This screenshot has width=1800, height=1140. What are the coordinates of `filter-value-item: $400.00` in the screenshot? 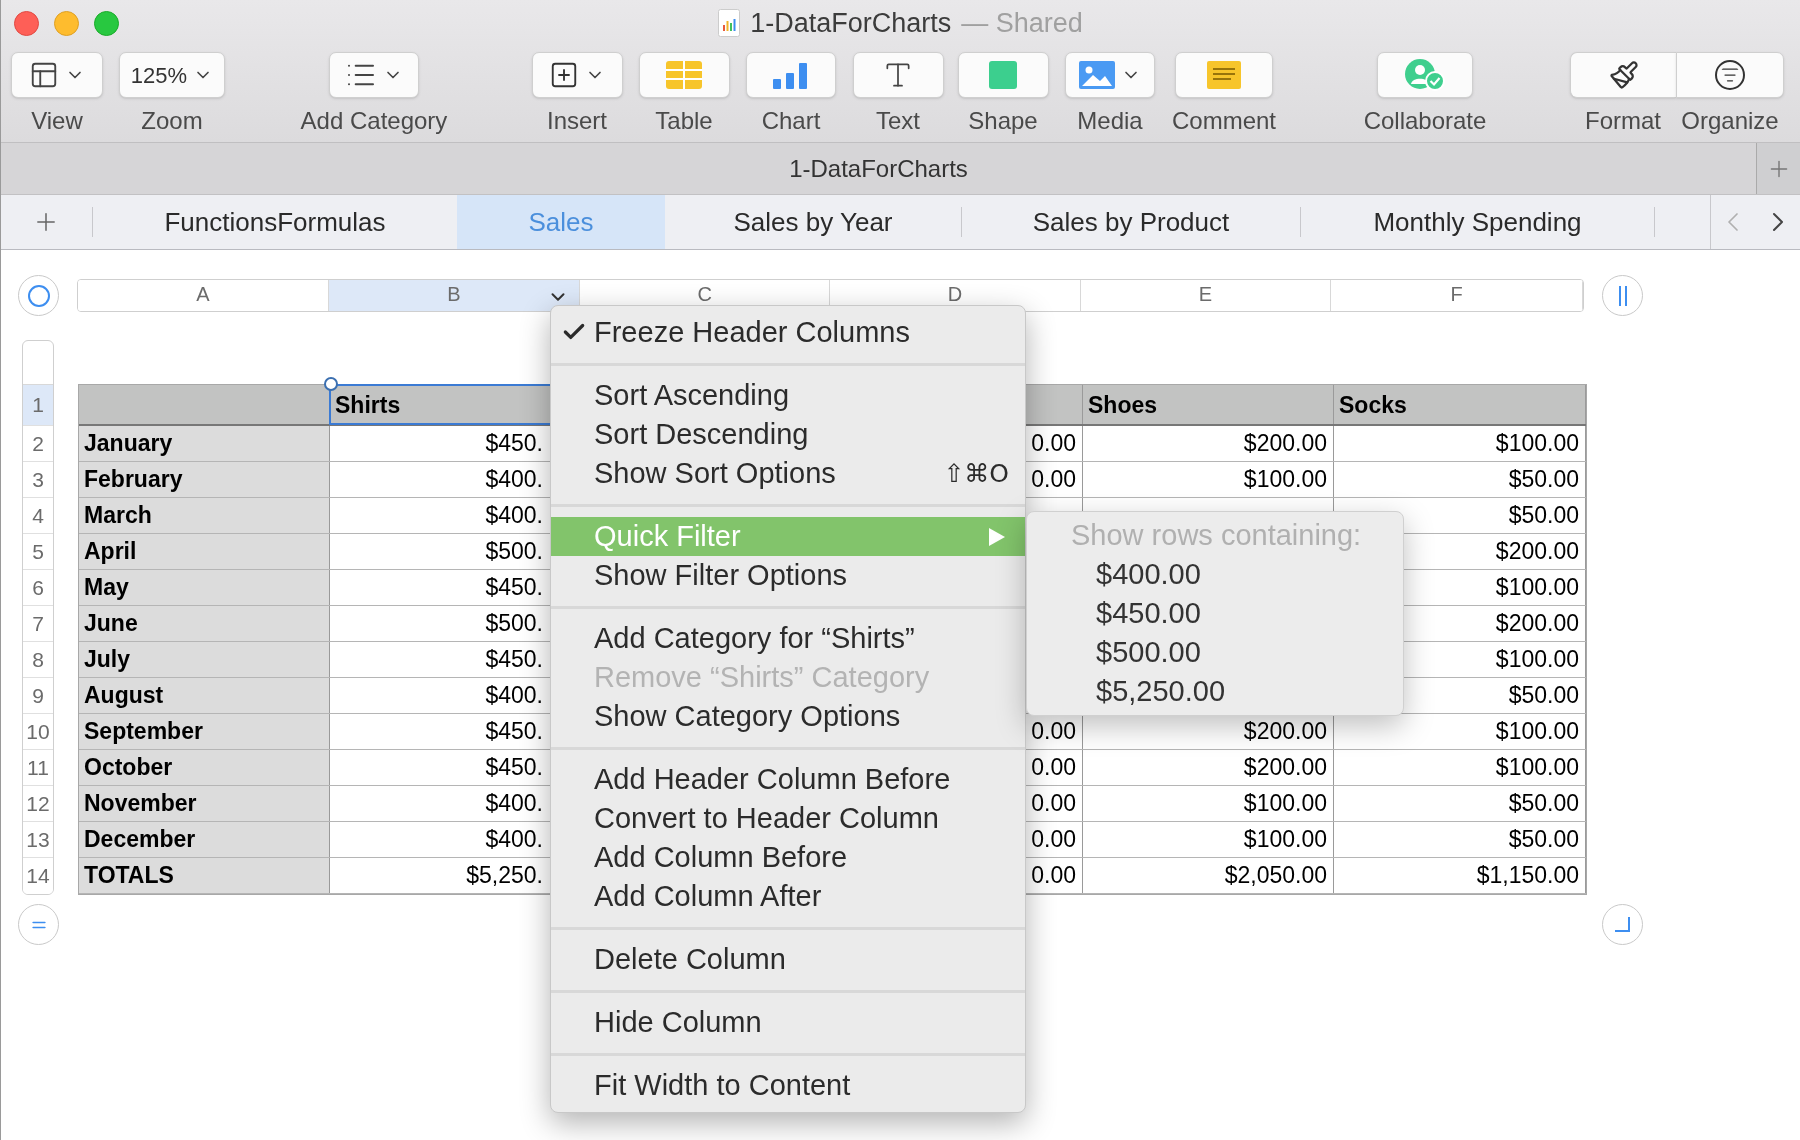 It's located at (1215, 574).